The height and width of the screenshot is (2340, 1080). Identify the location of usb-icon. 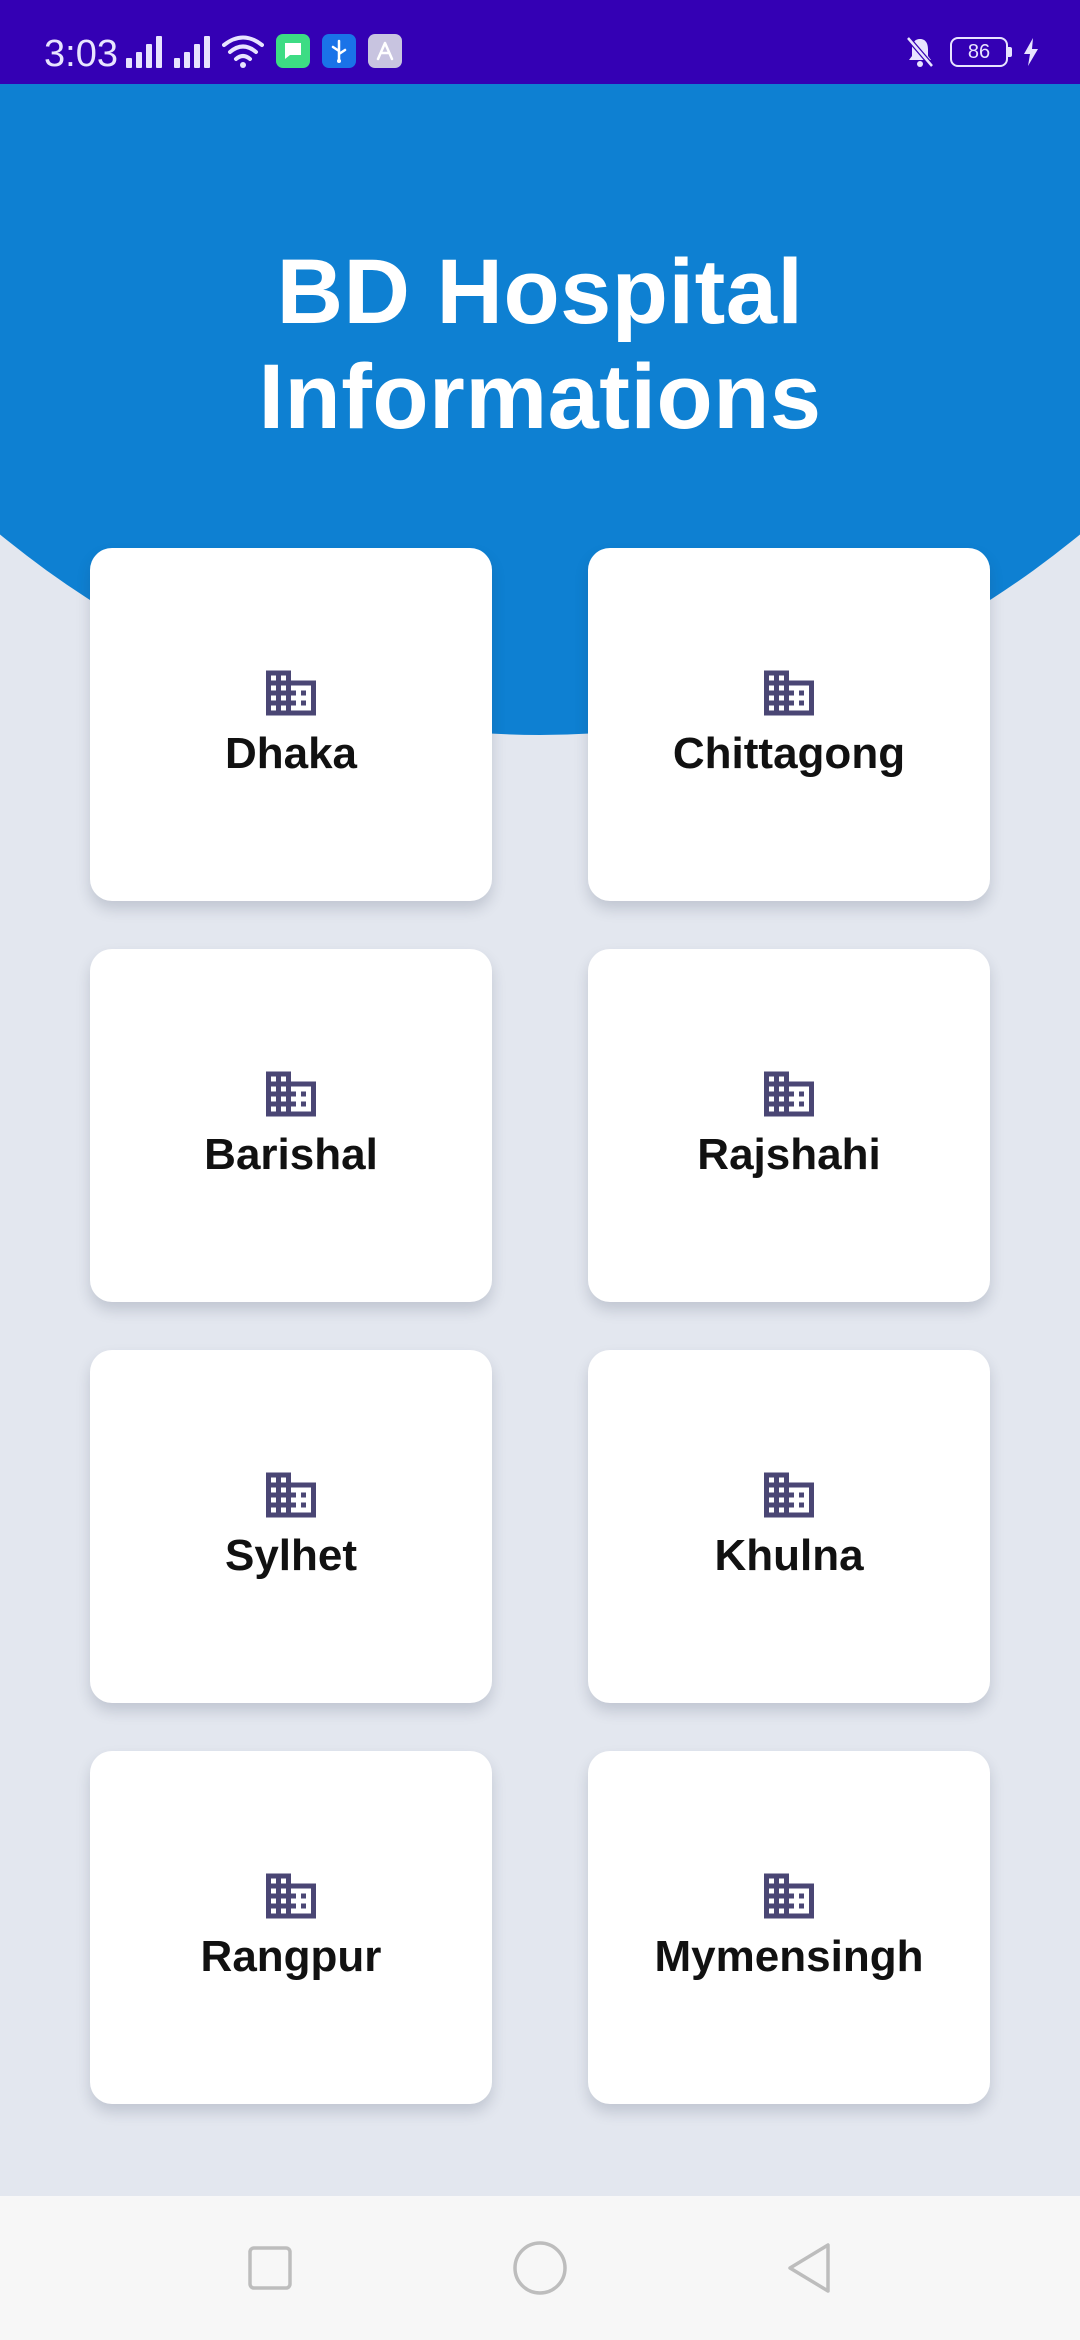
(339, 51).